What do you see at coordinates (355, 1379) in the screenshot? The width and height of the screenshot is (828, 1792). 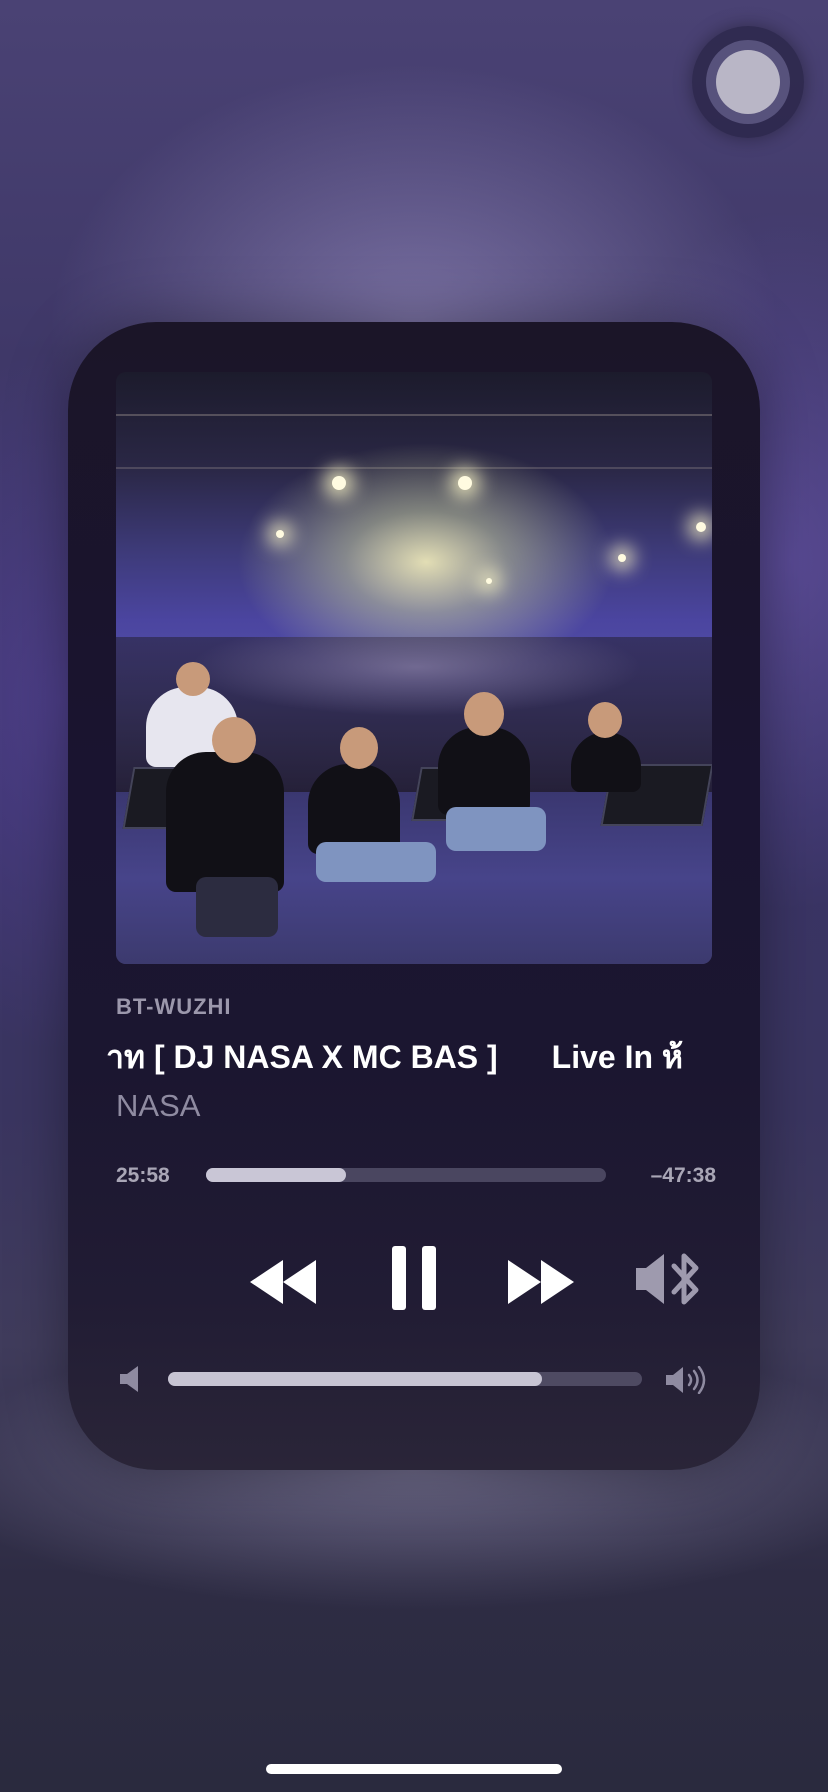 I see `volume-slider-fill` at bounding box center [355, 1379].